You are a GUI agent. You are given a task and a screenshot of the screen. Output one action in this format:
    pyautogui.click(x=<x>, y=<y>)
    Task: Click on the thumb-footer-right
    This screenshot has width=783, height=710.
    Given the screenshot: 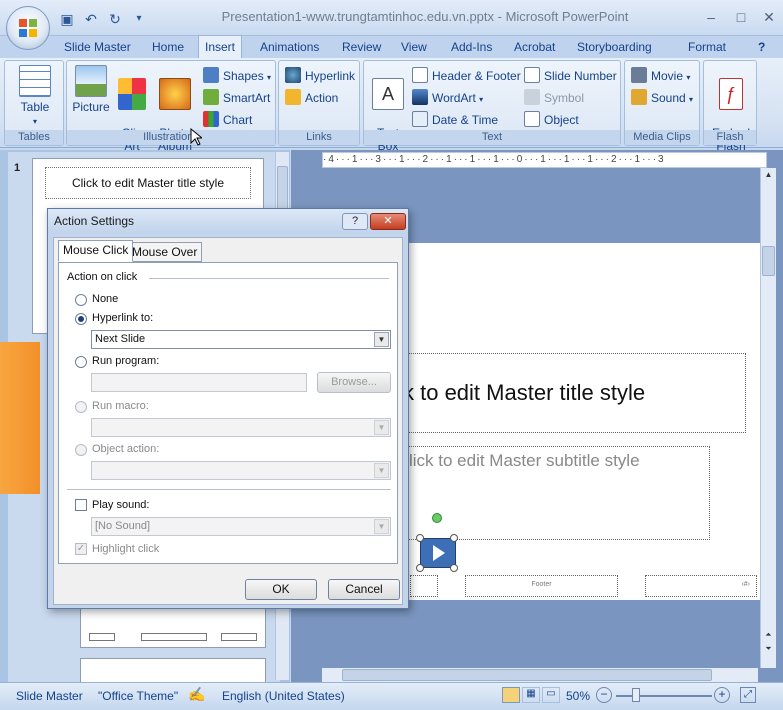 What is the action you would take?
    pyautogui.click(x=239, y=637)
    